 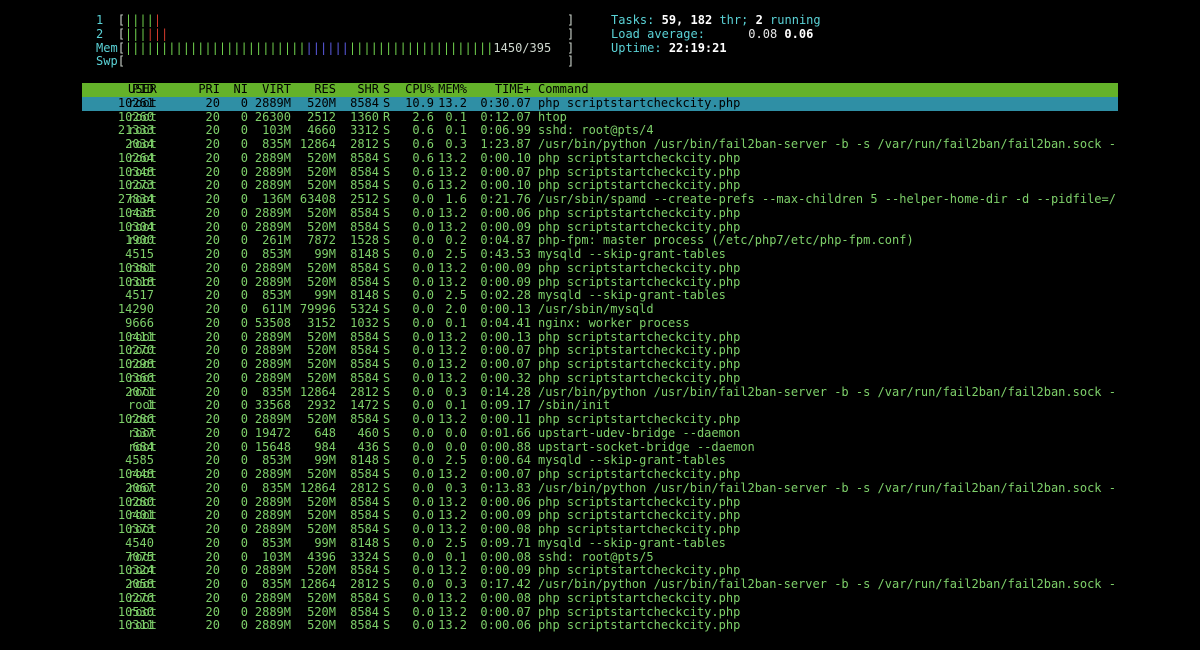 I want to click on process-time: 0:01.66, so click(x=505, y=432).